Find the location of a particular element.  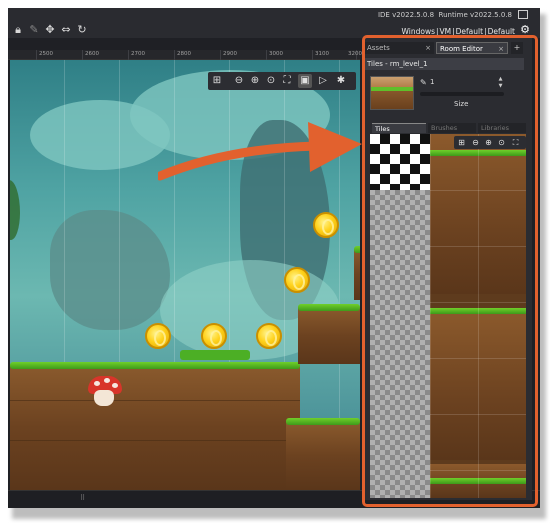

tab-brushes: Brushes is located at coordinates (452, 128).